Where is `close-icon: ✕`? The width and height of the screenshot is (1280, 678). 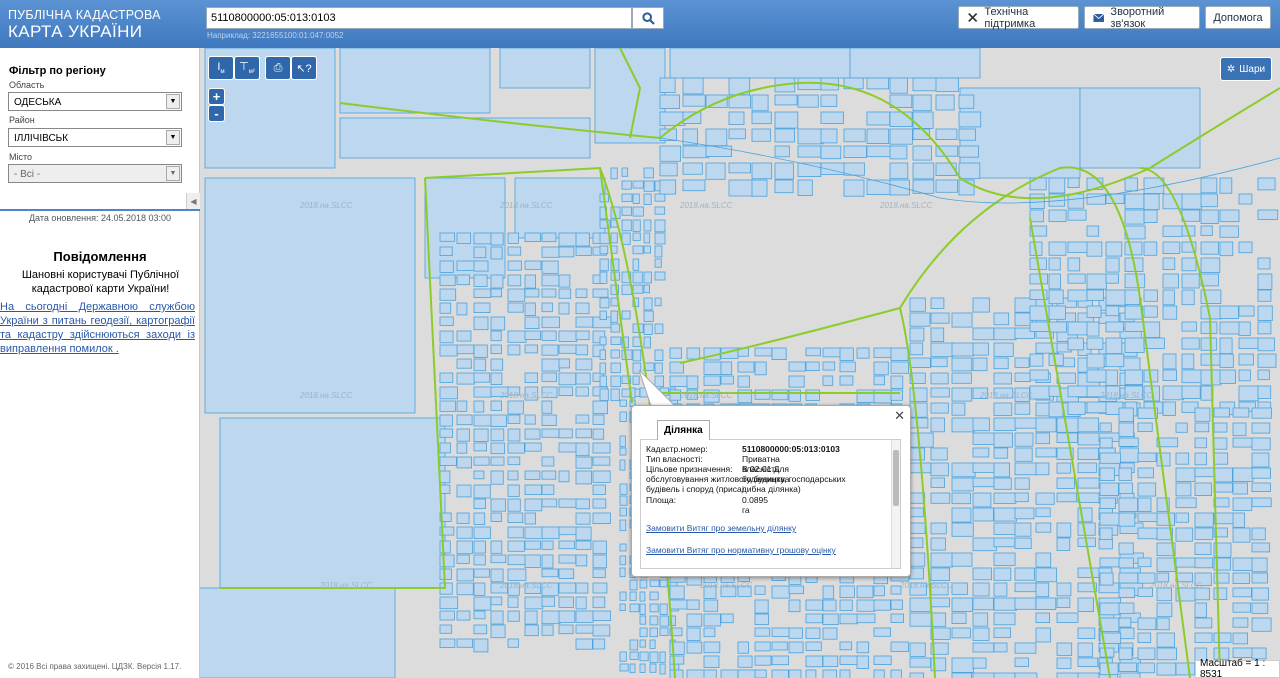
close-icon: ✕ is located at coordinates (899, 416).